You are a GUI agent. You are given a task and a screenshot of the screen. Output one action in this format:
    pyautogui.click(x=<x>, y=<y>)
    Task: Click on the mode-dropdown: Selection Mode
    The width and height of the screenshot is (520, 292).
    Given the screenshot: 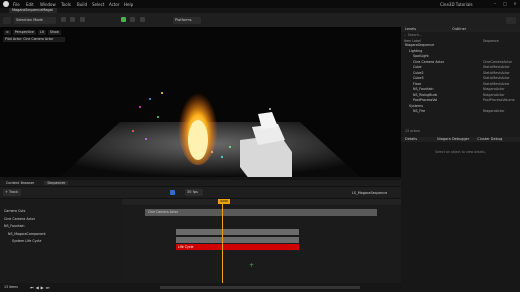 What is the action you would take?
    pyautogui.click(x=35, y=20)
    